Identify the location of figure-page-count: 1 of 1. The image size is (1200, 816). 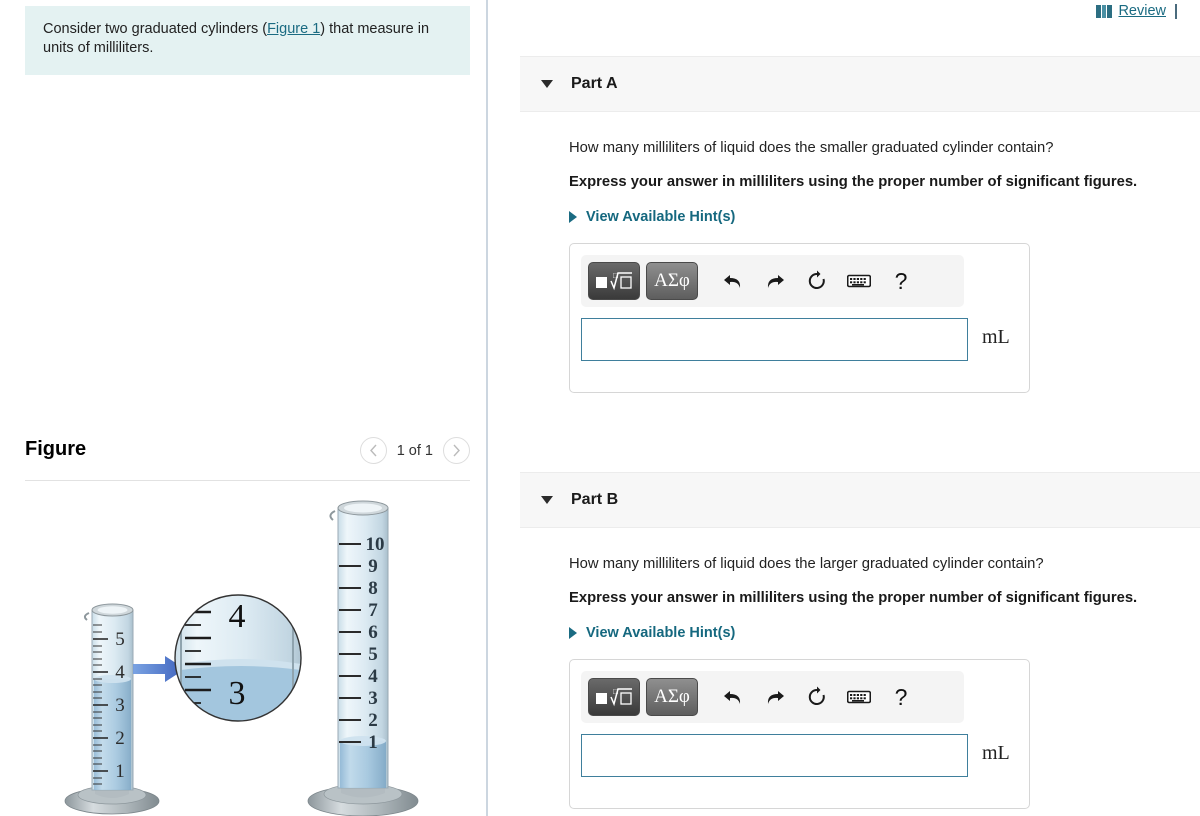
(414, 450).